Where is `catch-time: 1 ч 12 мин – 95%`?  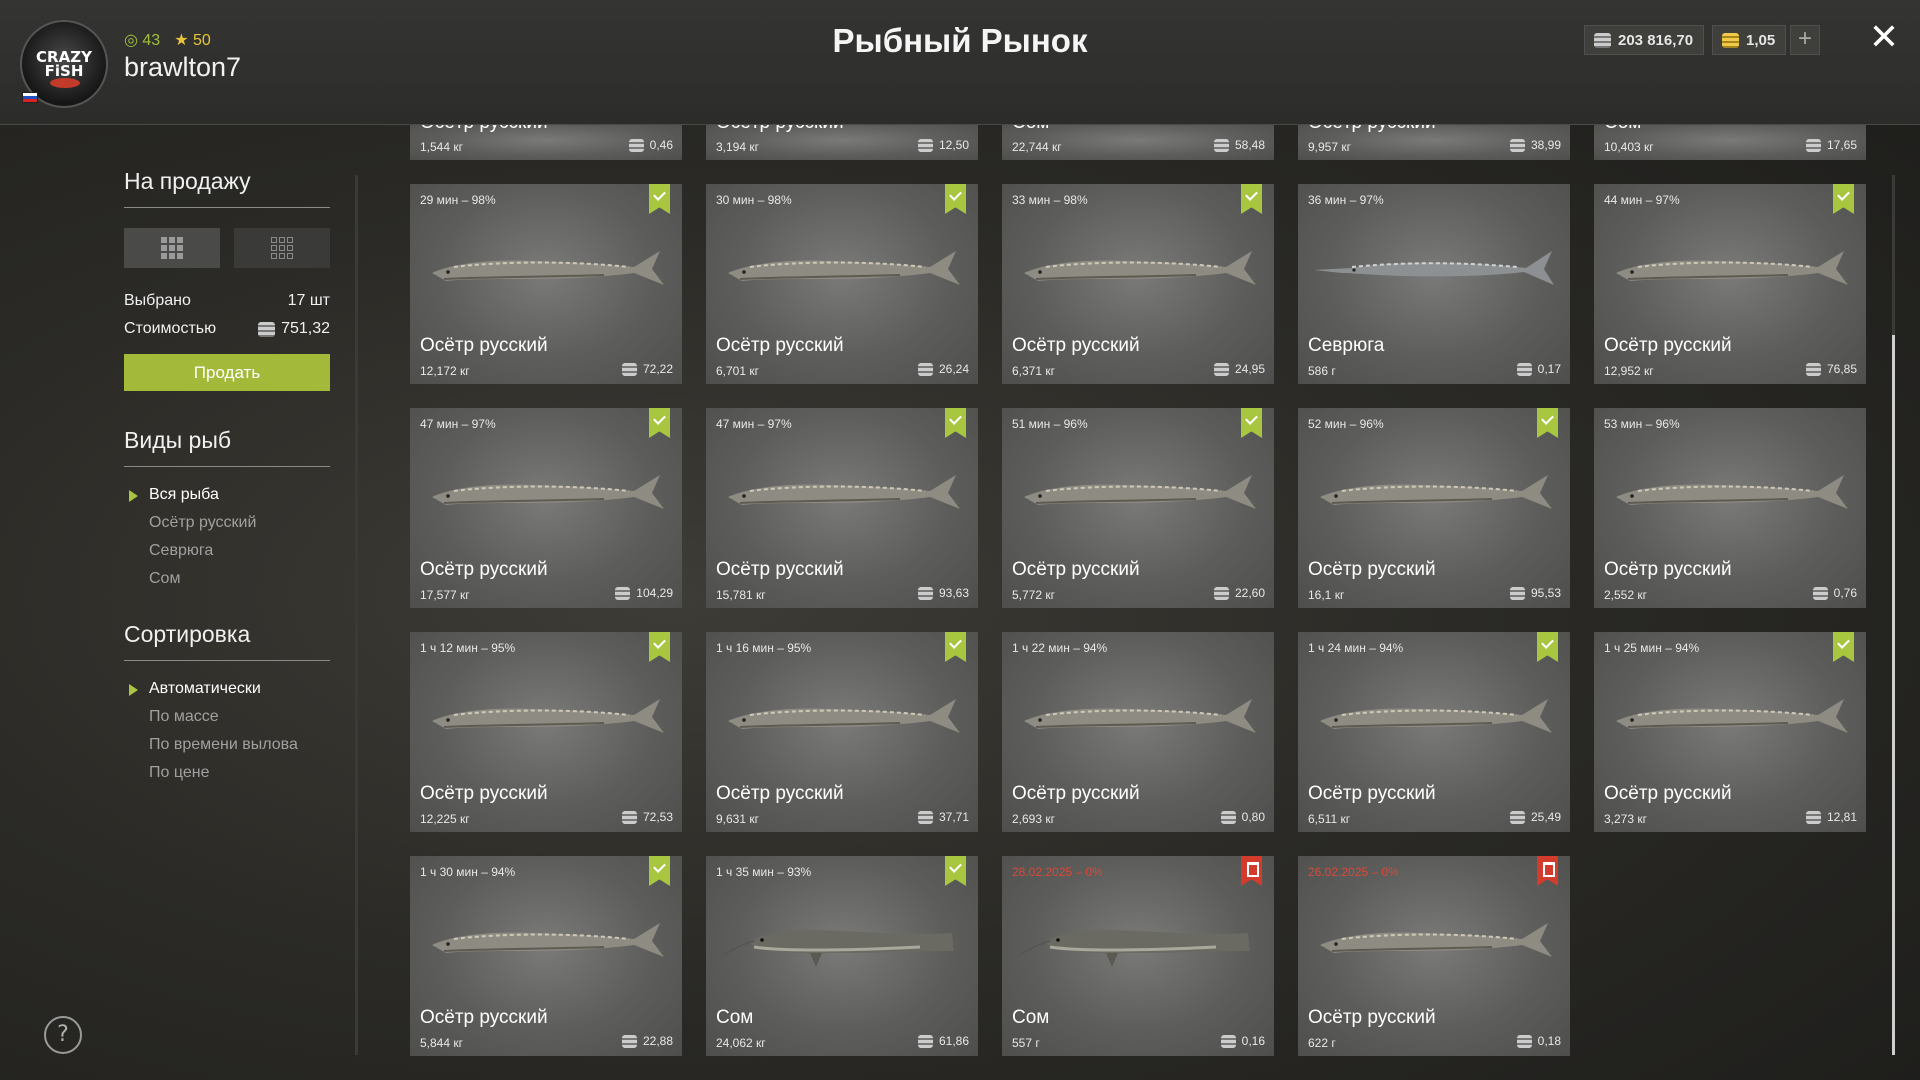 catch-time: 1 ч 12 мин – 95% is located at coordinates (468, 648).